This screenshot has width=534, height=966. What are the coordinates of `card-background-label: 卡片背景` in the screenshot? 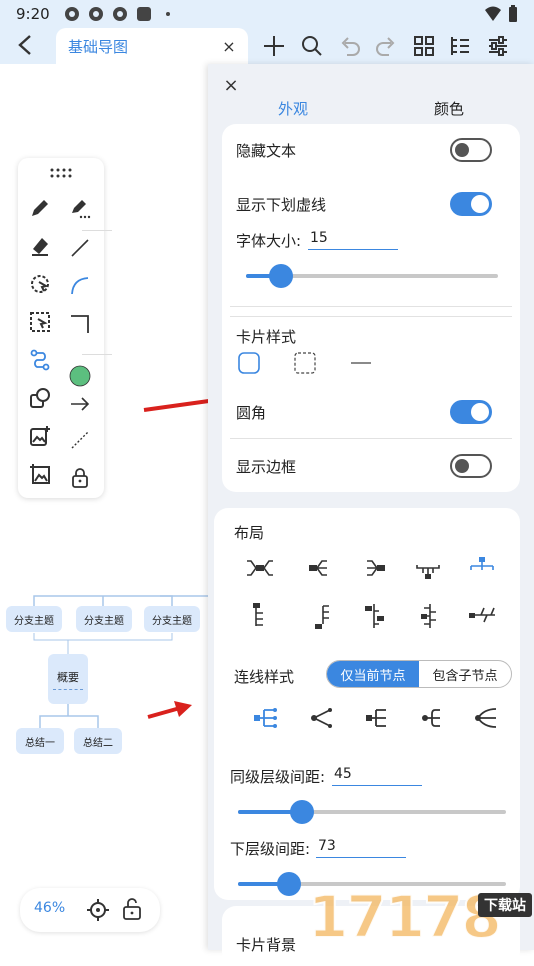 It's located at (266, 945).